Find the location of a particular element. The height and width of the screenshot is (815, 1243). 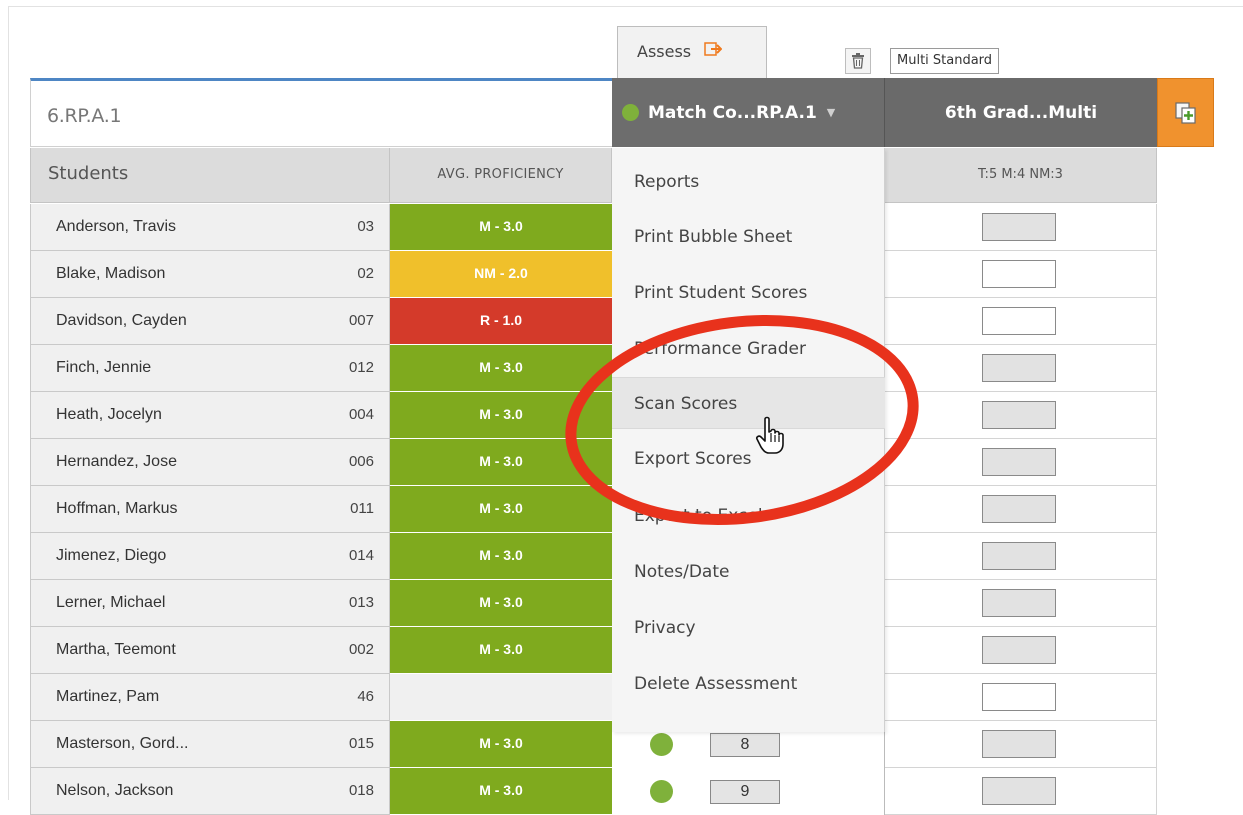

student-name-cell: Masterson, Gord... 015 is located at coordinates (210, 744).